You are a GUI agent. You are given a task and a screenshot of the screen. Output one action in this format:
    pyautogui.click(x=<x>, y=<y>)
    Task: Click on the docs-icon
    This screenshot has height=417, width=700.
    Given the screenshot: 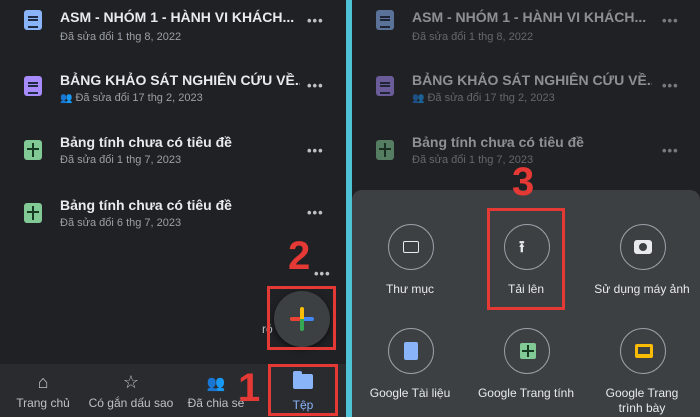 What is the action you would take?
    pyautogui.click(x=411, y=351)
    